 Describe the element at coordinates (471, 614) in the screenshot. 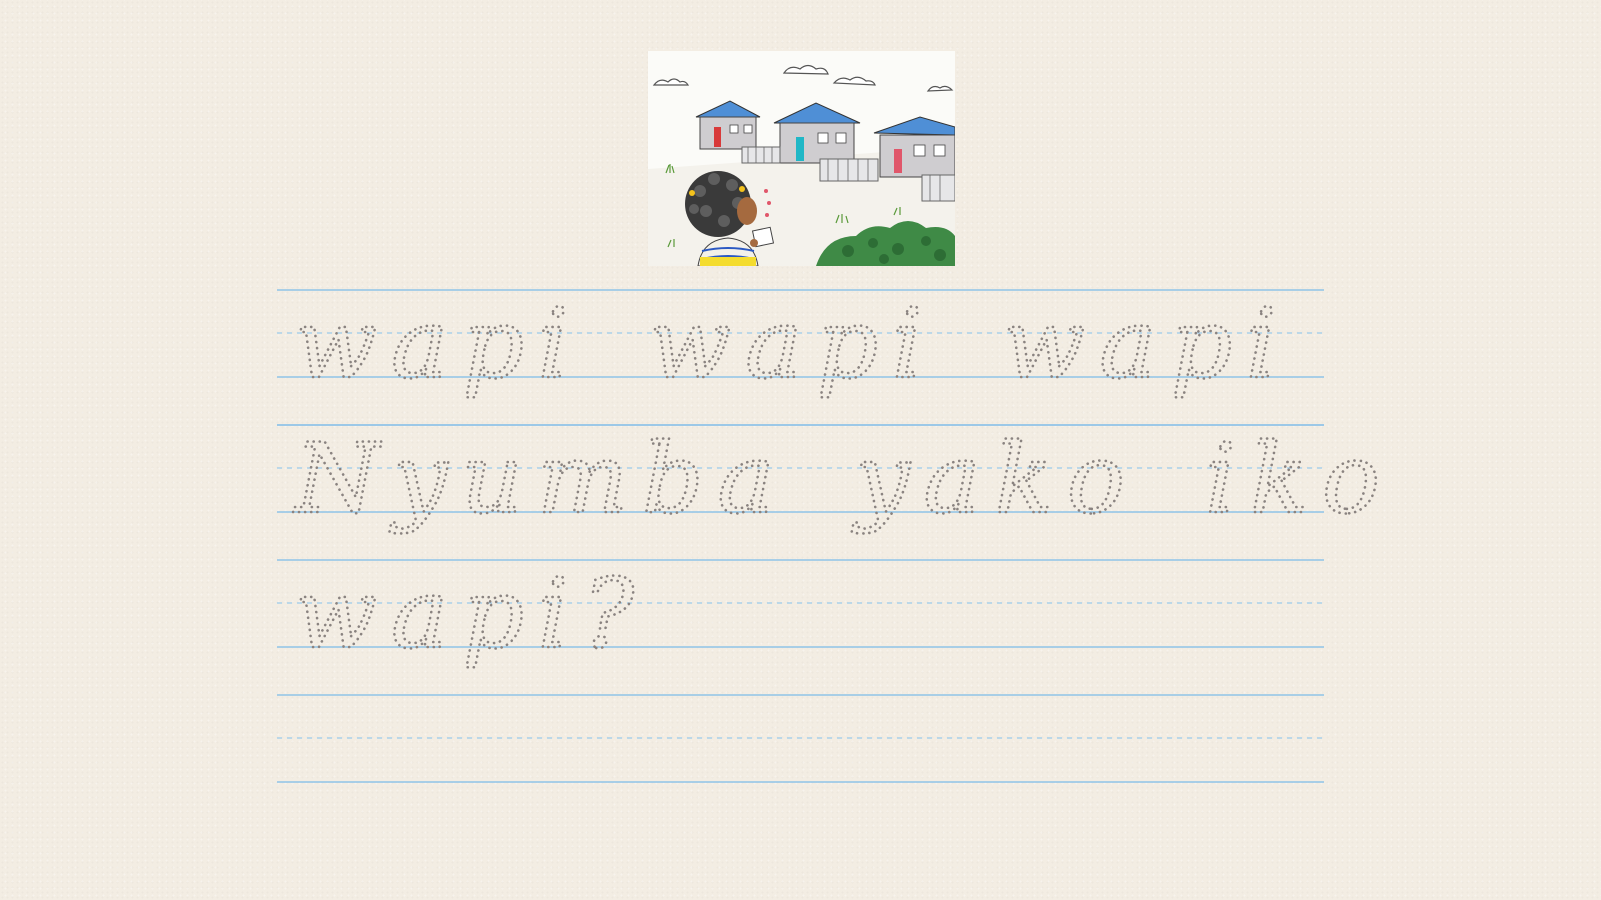

I see `trace-line-3: wapi?` at that location.